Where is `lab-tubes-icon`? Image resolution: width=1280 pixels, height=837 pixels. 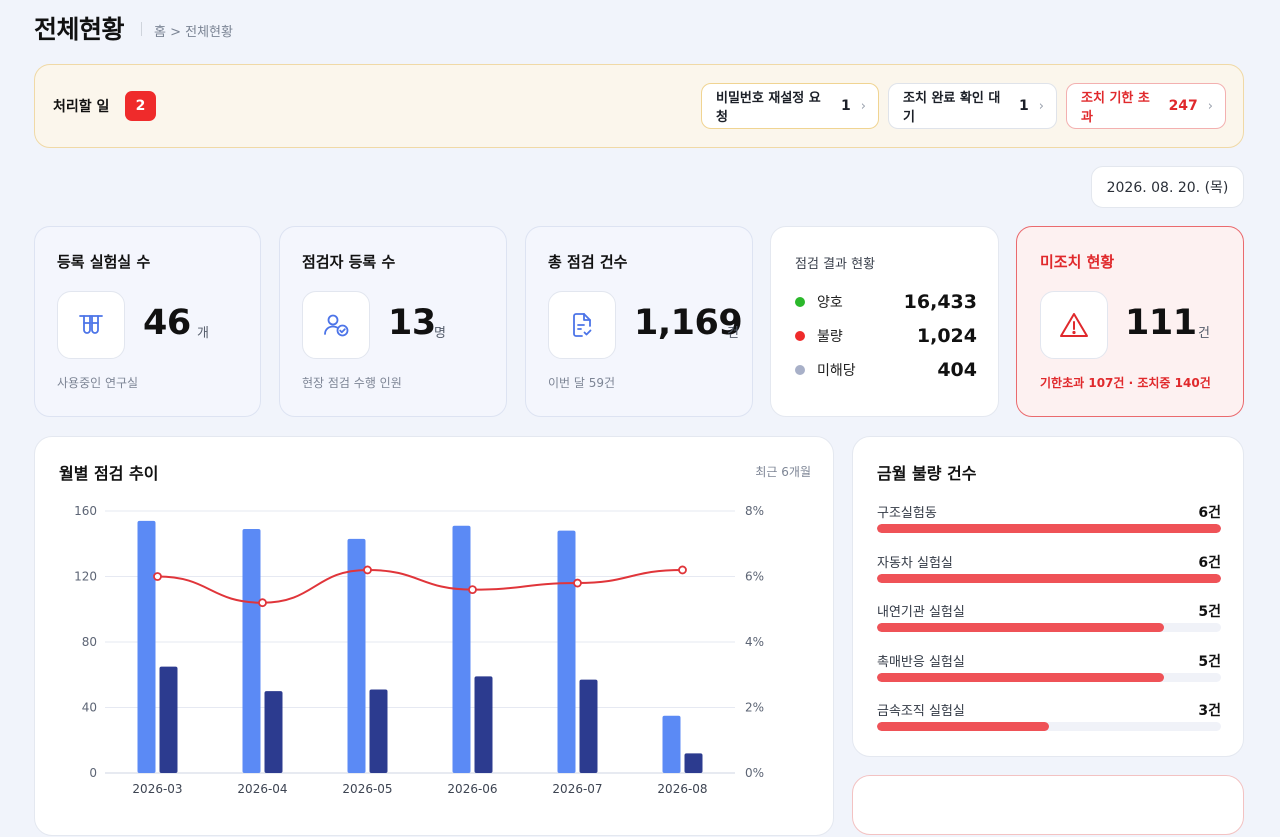
lab-tubes-icon is located at coordinates (91, 325).